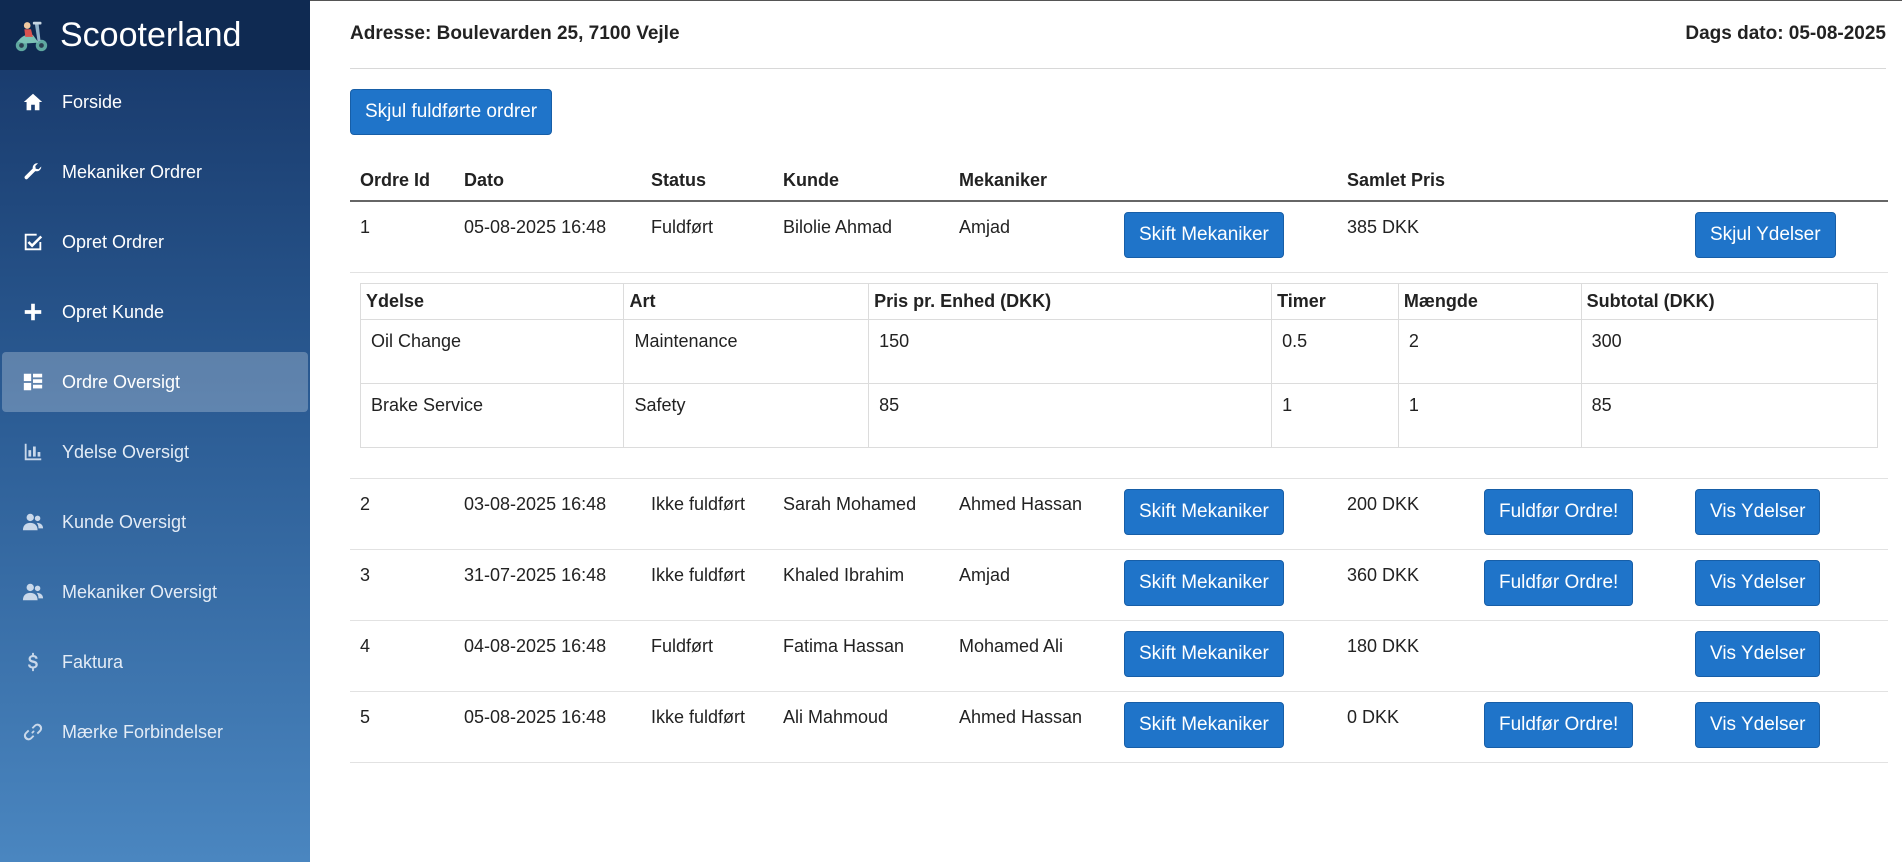 The height and width of the screenshot is (862, 1902). What do you see at coordinates (1335, 301) in the screenshot?
I see `column-header: Timer` at bounding box center [1335, 301].